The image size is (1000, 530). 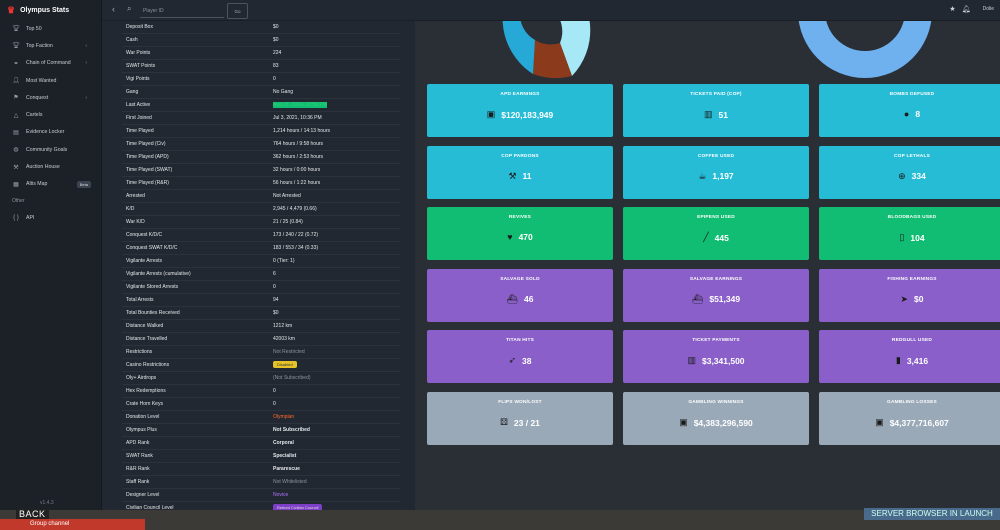 What do you see at coordinates (520, 418) in the screenshot?
I see `stat-card-flips-won-lost: FLIPS WON/LOST ⚄ 23 / 21` at bounding box center [520, 418].